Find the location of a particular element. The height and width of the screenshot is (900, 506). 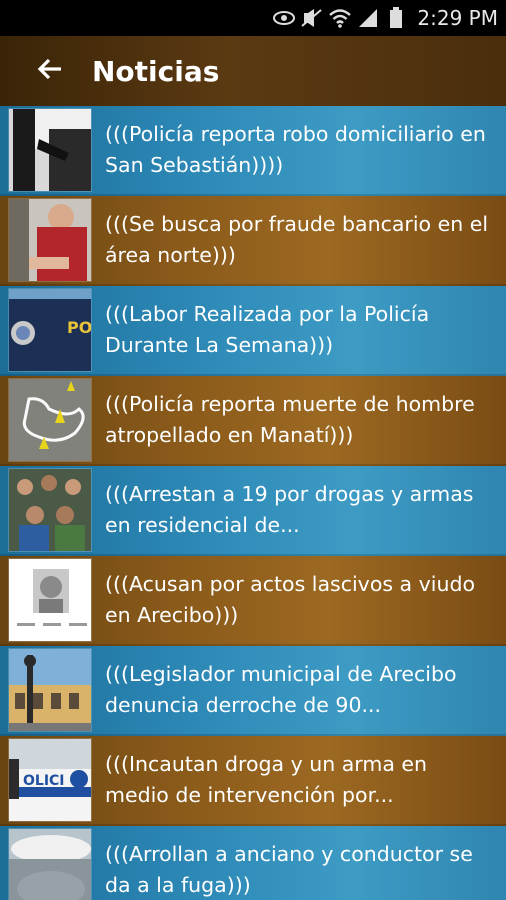

svg-text: PO is located at coordinates (79, 327).